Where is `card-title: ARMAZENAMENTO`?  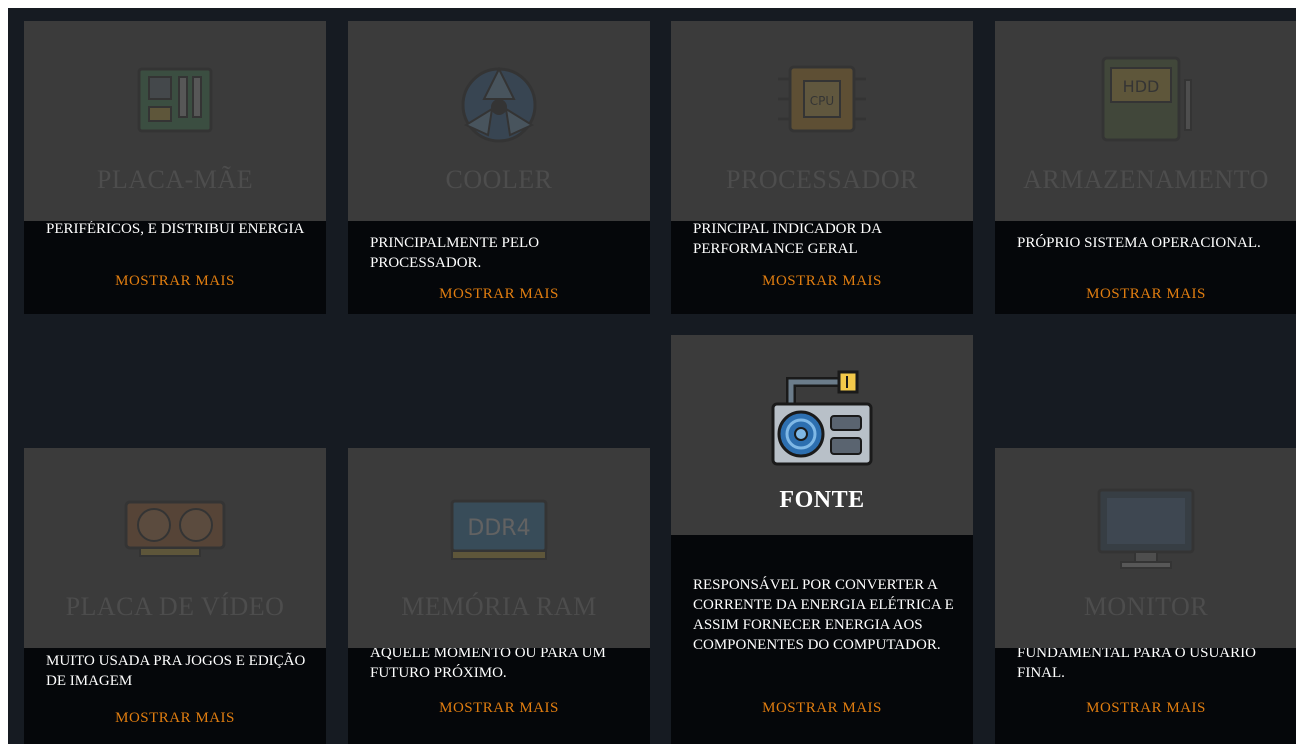 card-title: ARMAZENAMENTO is located at coordinates (1146, 179).